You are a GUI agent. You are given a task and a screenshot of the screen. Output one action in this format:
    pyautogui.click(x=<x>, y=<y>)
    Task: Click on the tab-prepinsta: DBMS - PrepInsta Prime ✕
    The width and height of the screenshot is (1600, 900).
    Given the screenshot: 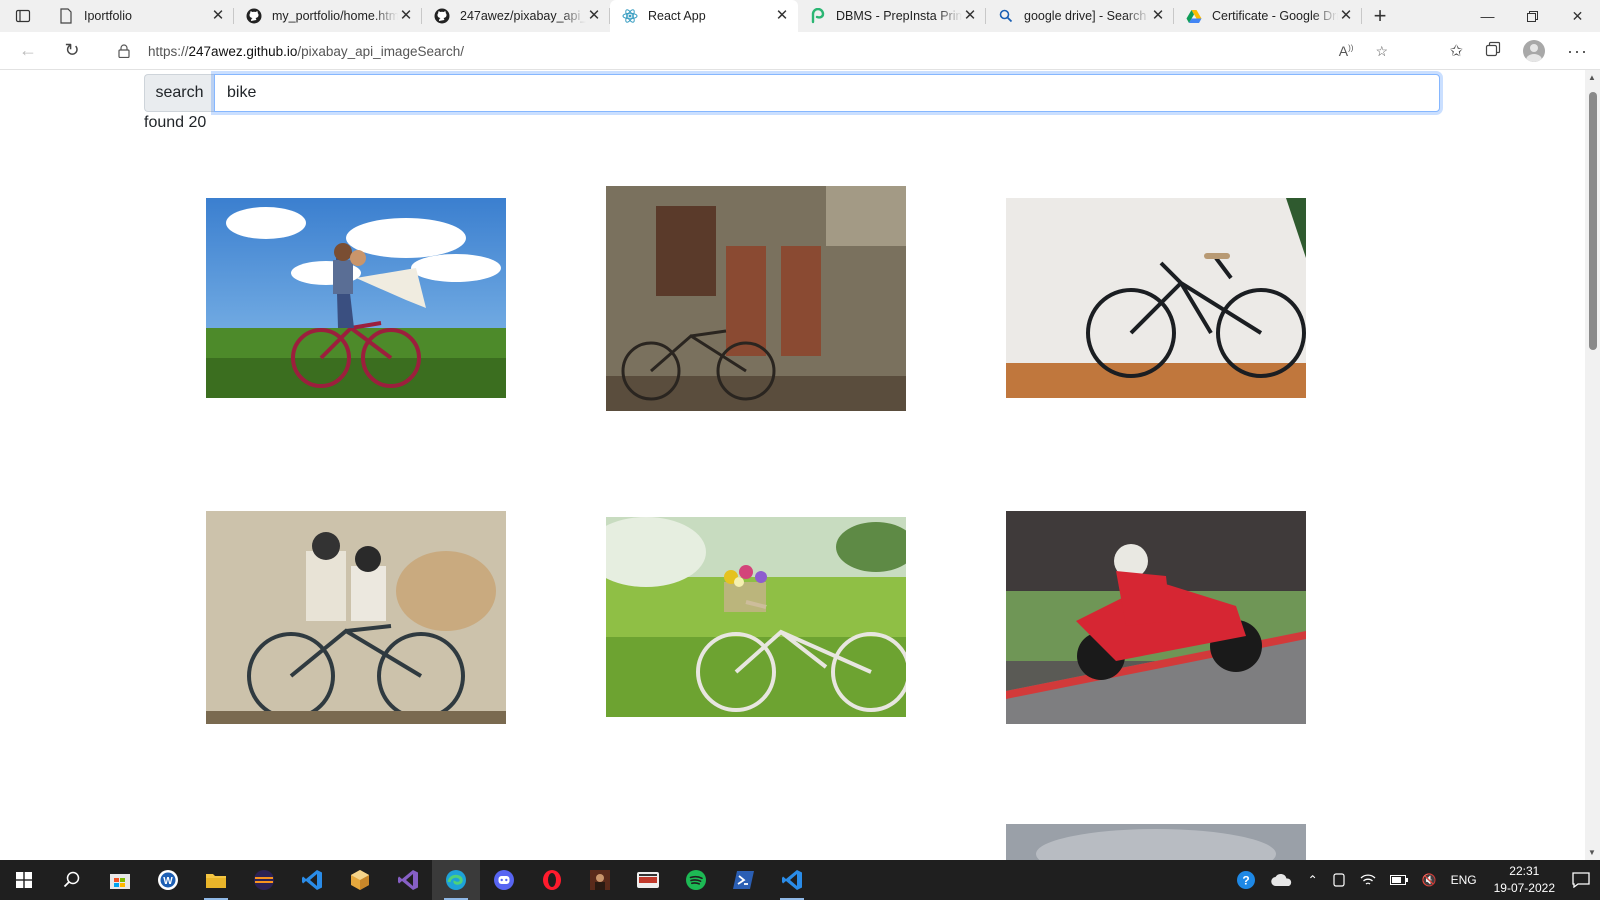 What is the action you would take?
    pyautogui.click(x=892, y=16)
    